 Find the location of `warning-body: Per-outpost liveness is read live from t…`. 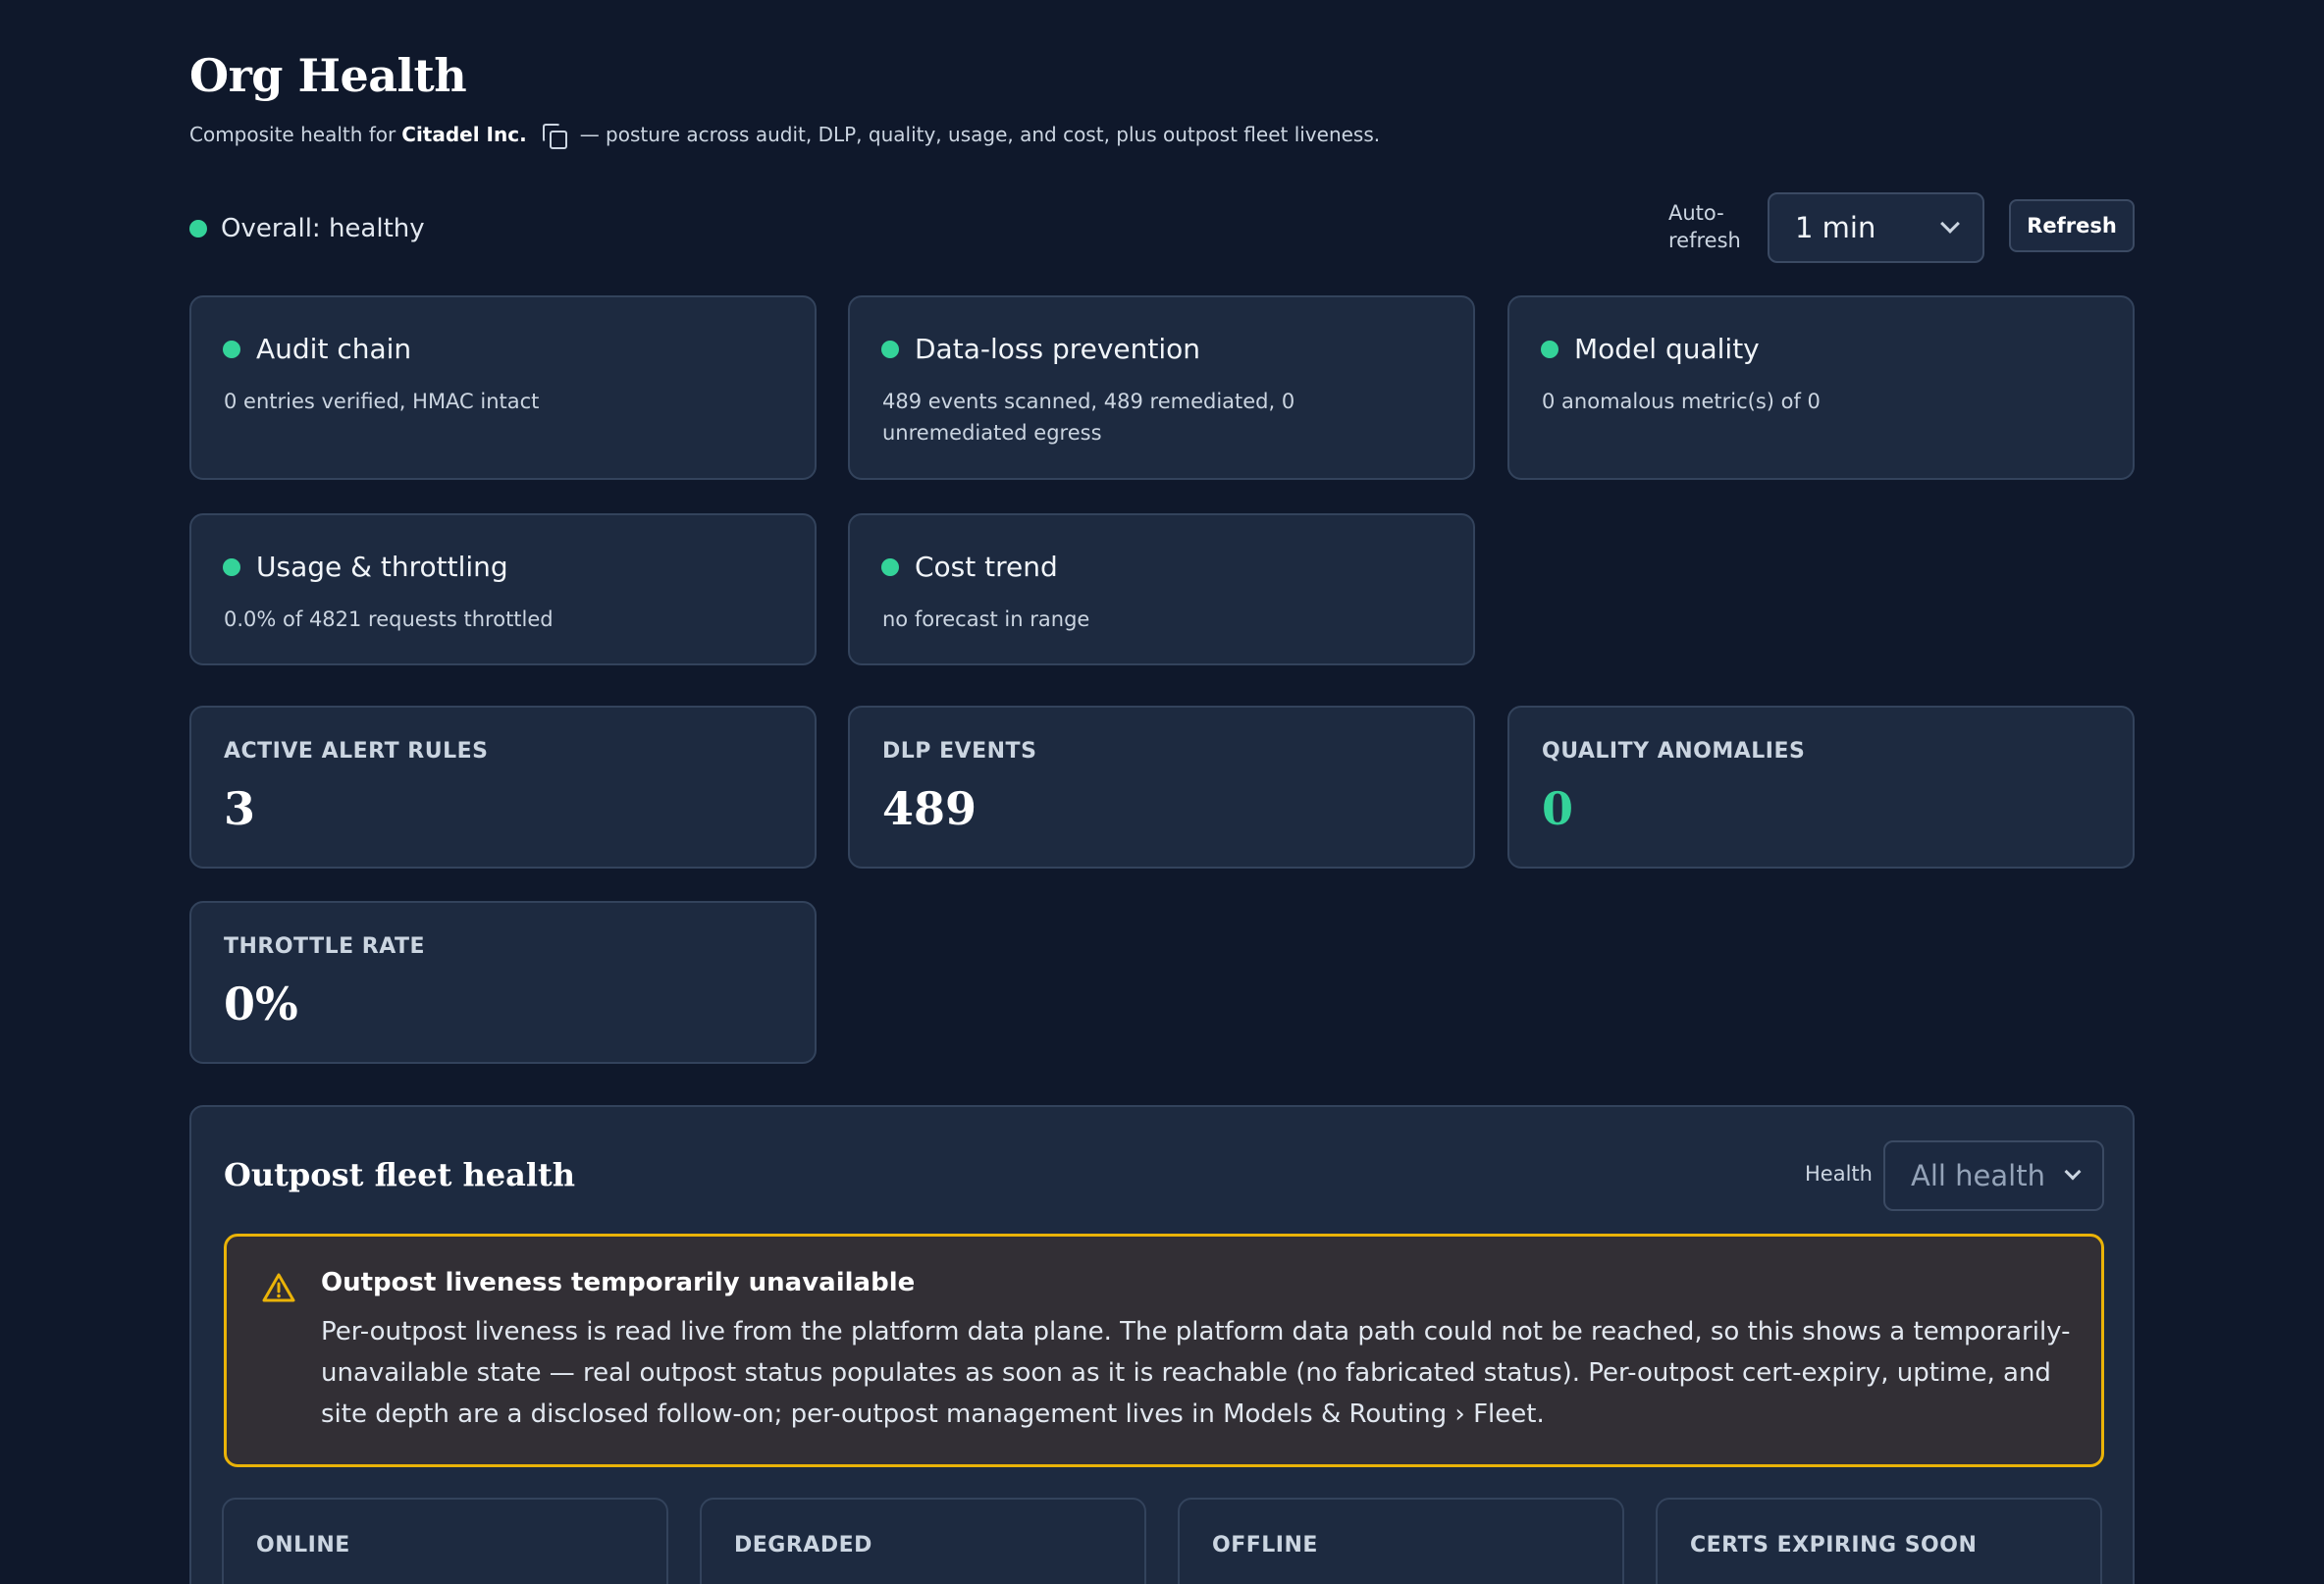

warning-body: Per-outpost liveness is read live from t… is located at coordinates (1196, 1373).